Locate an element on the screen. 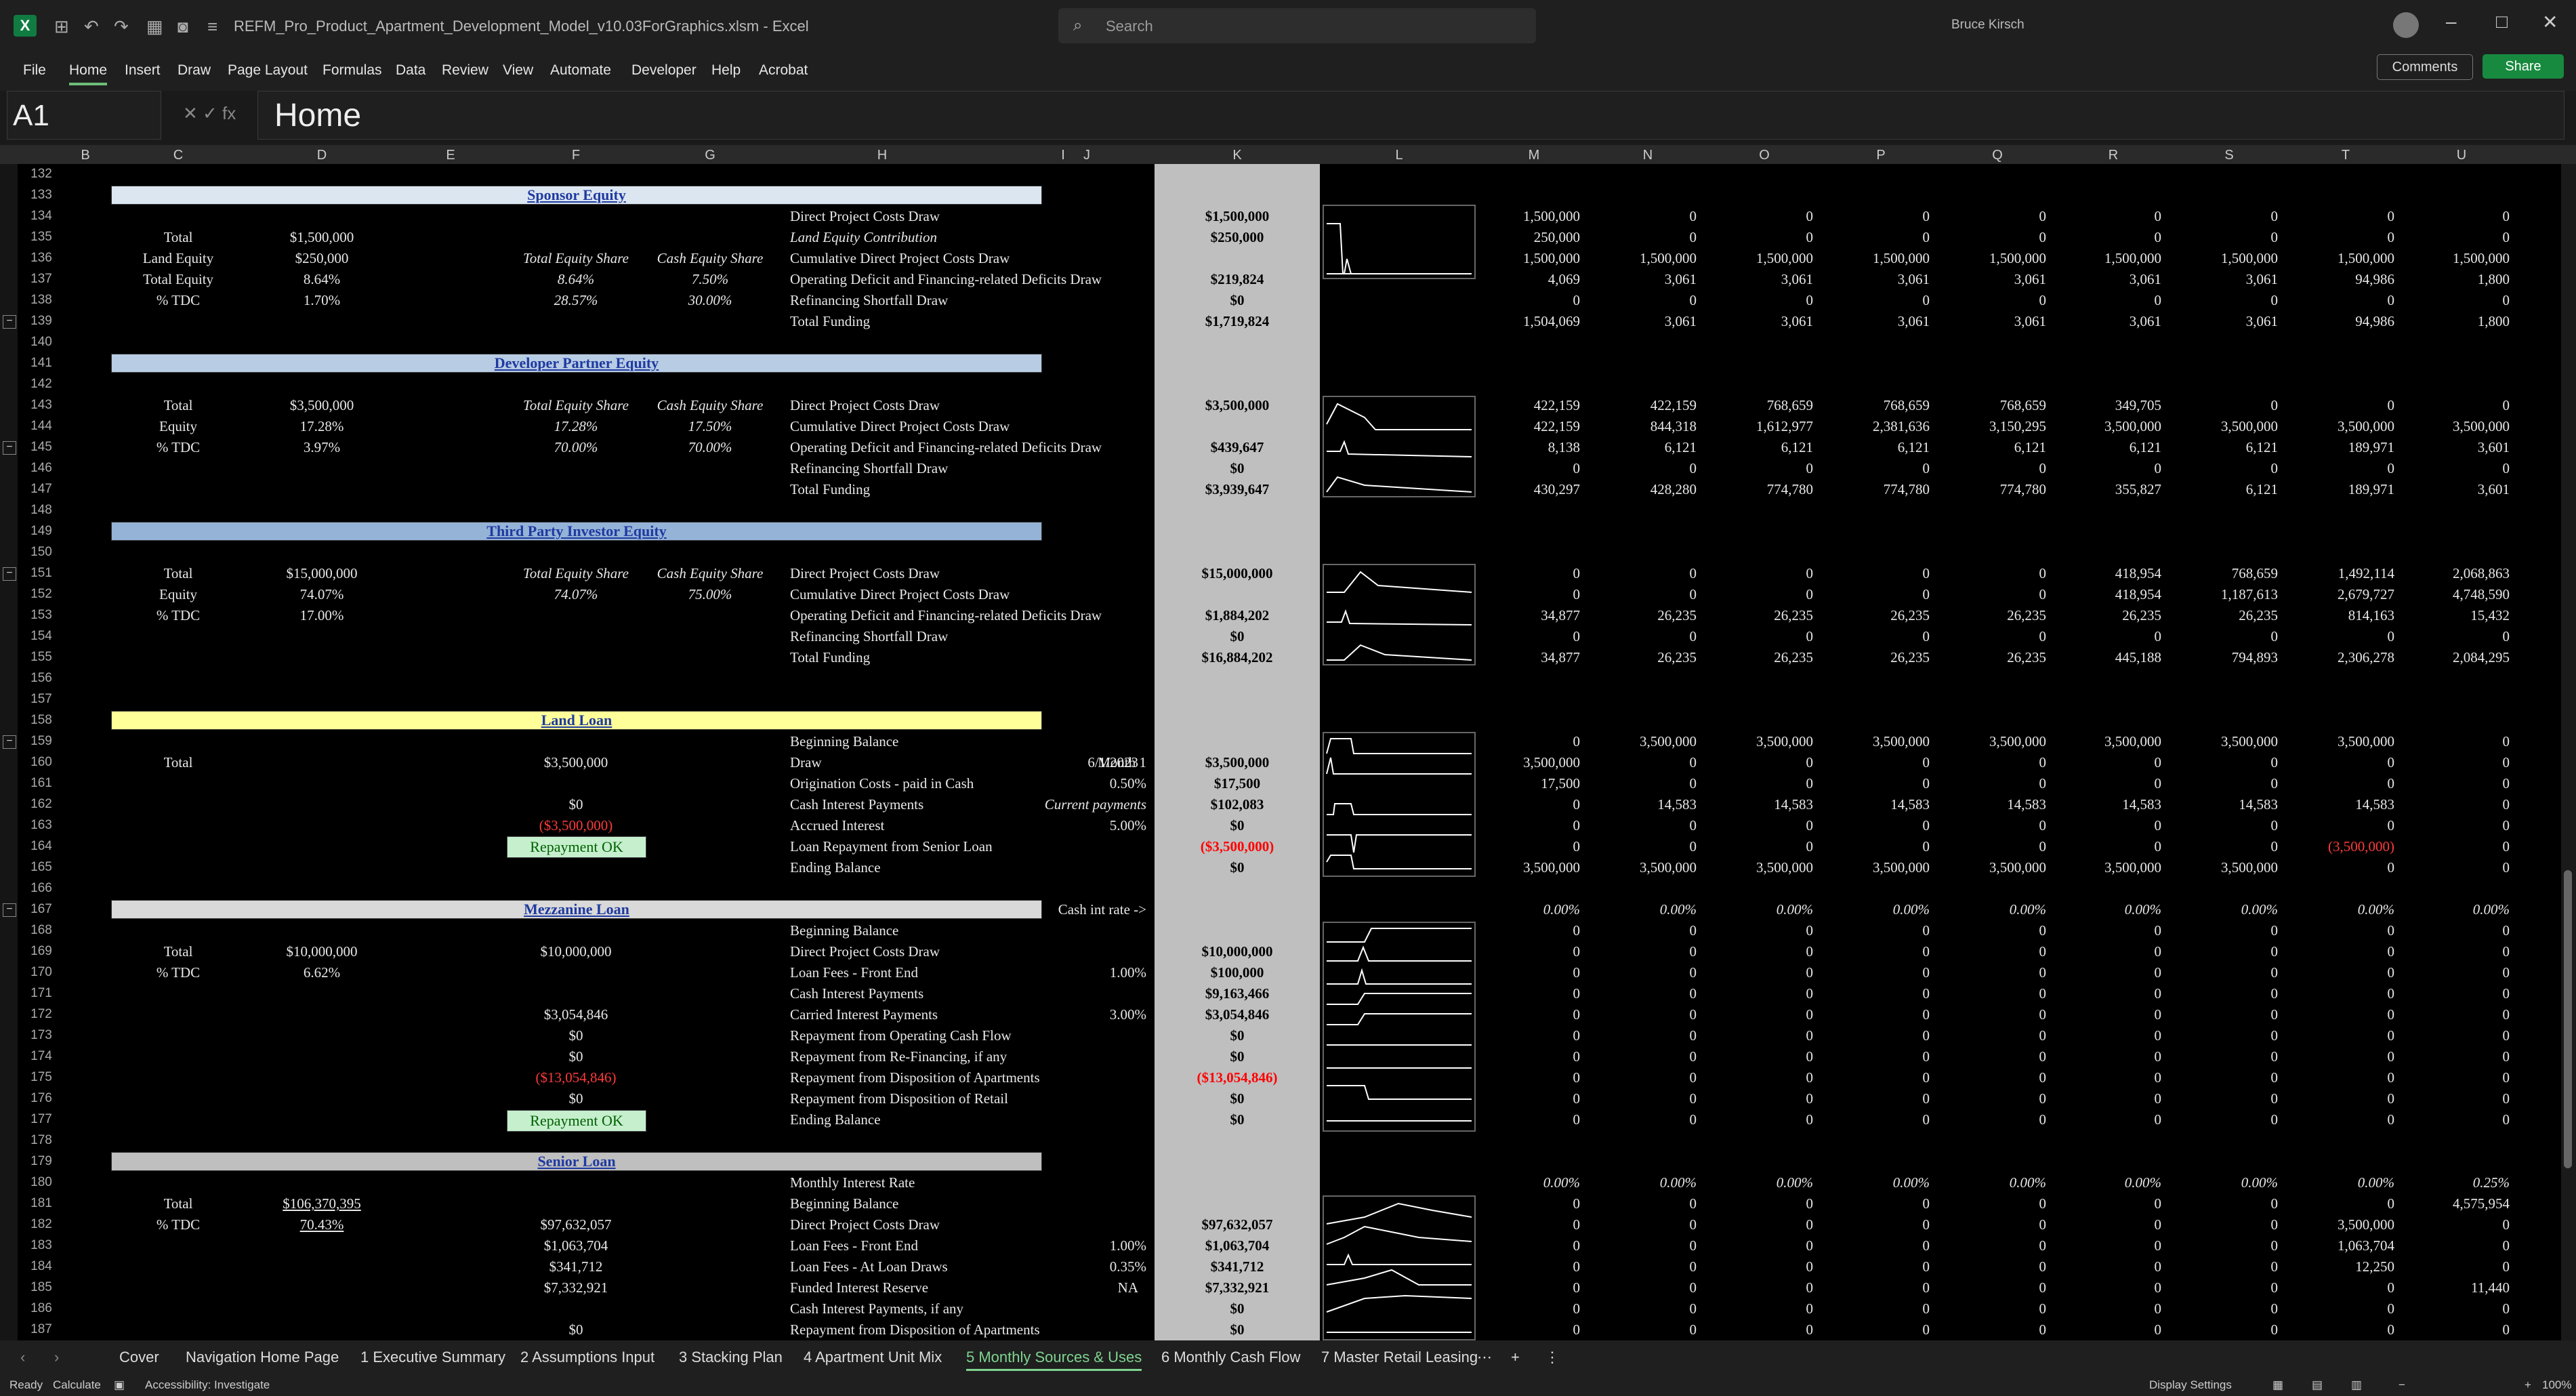 The width and height of the screenshot is (2576, 1396). cell-f162: $0 is located at coordinates (576, 804).